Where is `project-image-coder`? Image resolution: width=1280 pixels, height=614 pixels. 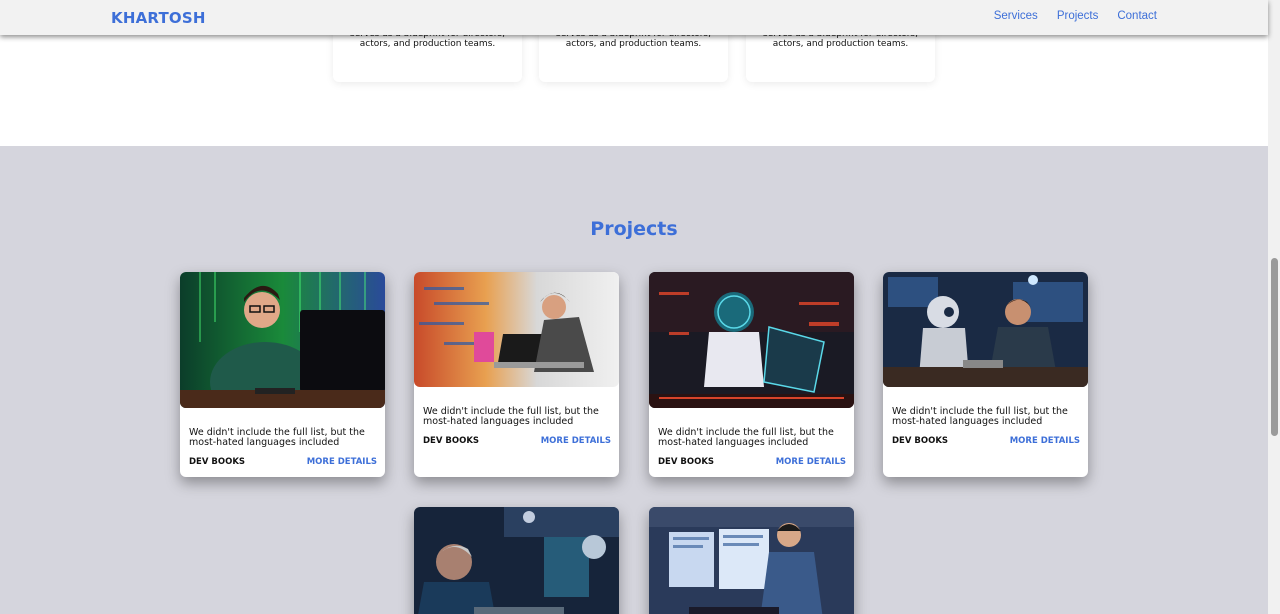
project-image-coder is located at coordinates (282, 340).